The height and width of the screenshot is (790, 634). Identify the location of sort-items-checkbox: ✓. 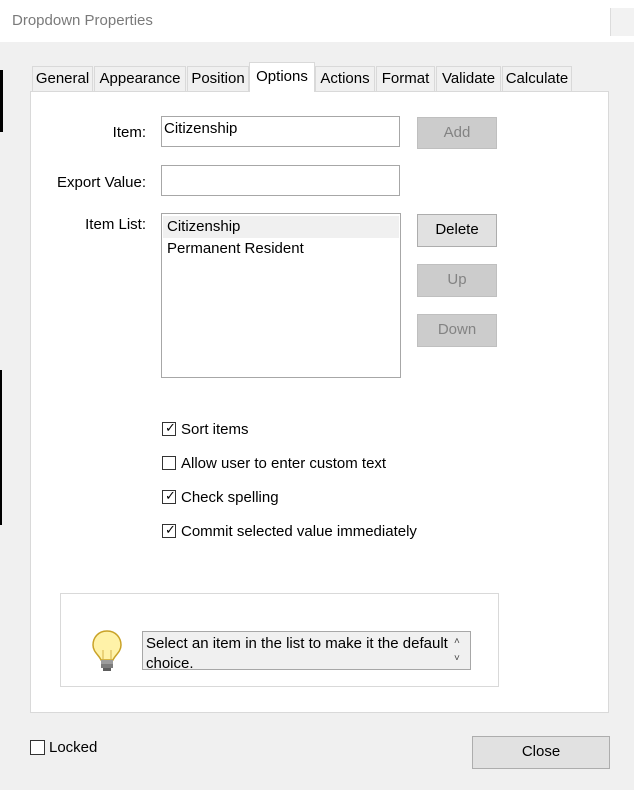
(169, 428).